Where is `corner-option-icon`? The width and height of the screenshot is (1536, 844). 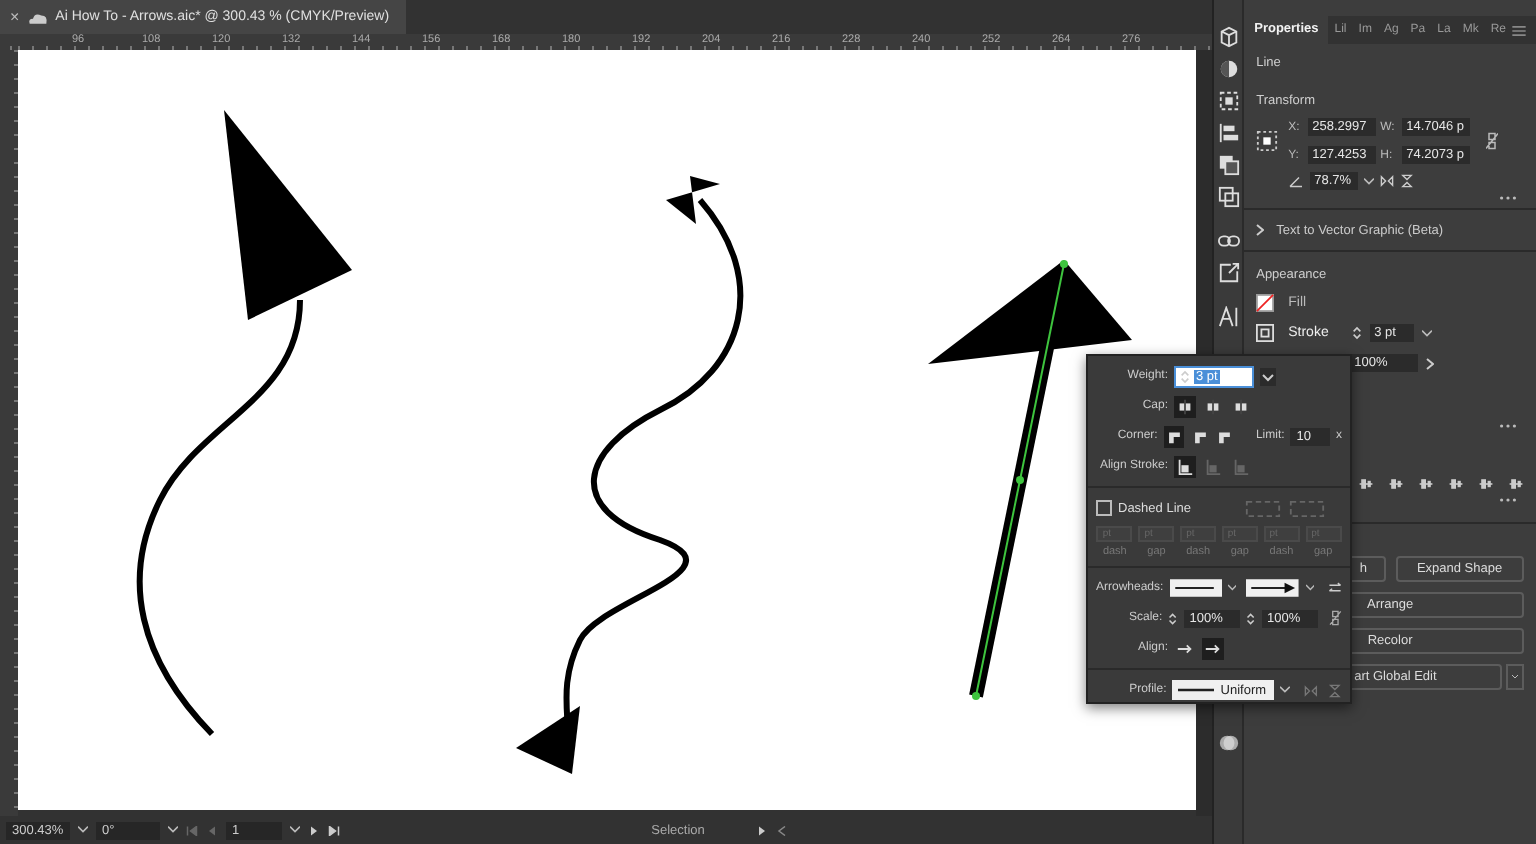
corner-option-icon is located at coordinates (1173, 436).